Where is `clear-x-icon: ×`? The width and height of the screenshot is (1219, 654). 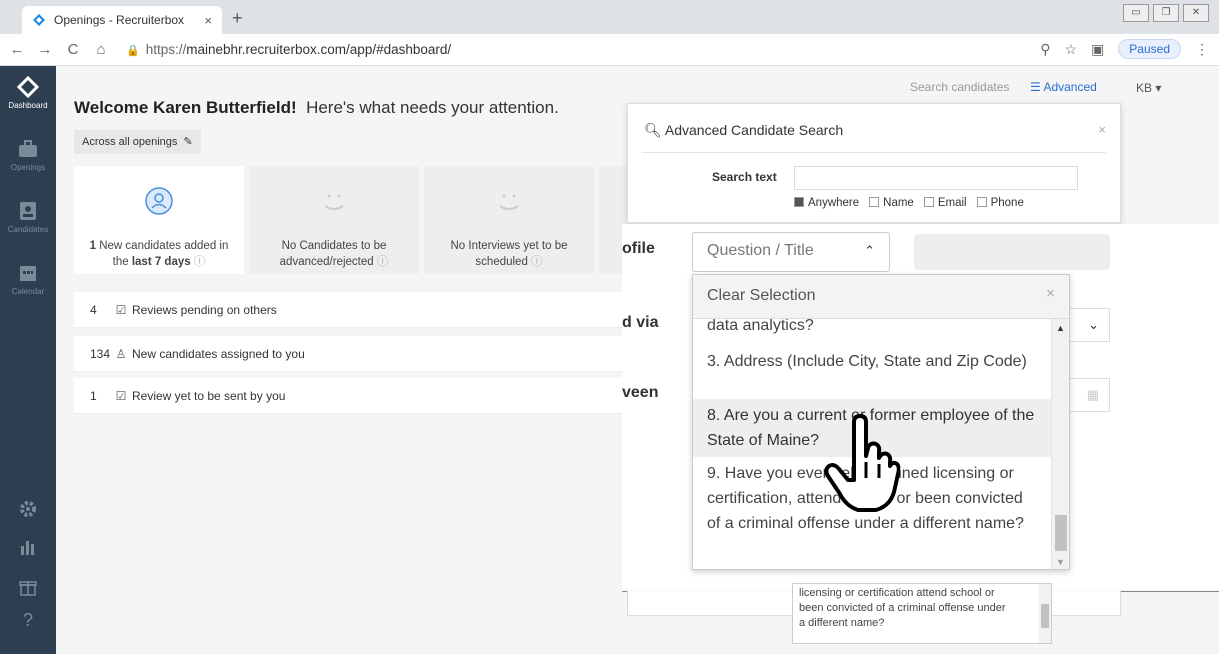 clear-x-icon: × is located at coordinates (1050, 293).